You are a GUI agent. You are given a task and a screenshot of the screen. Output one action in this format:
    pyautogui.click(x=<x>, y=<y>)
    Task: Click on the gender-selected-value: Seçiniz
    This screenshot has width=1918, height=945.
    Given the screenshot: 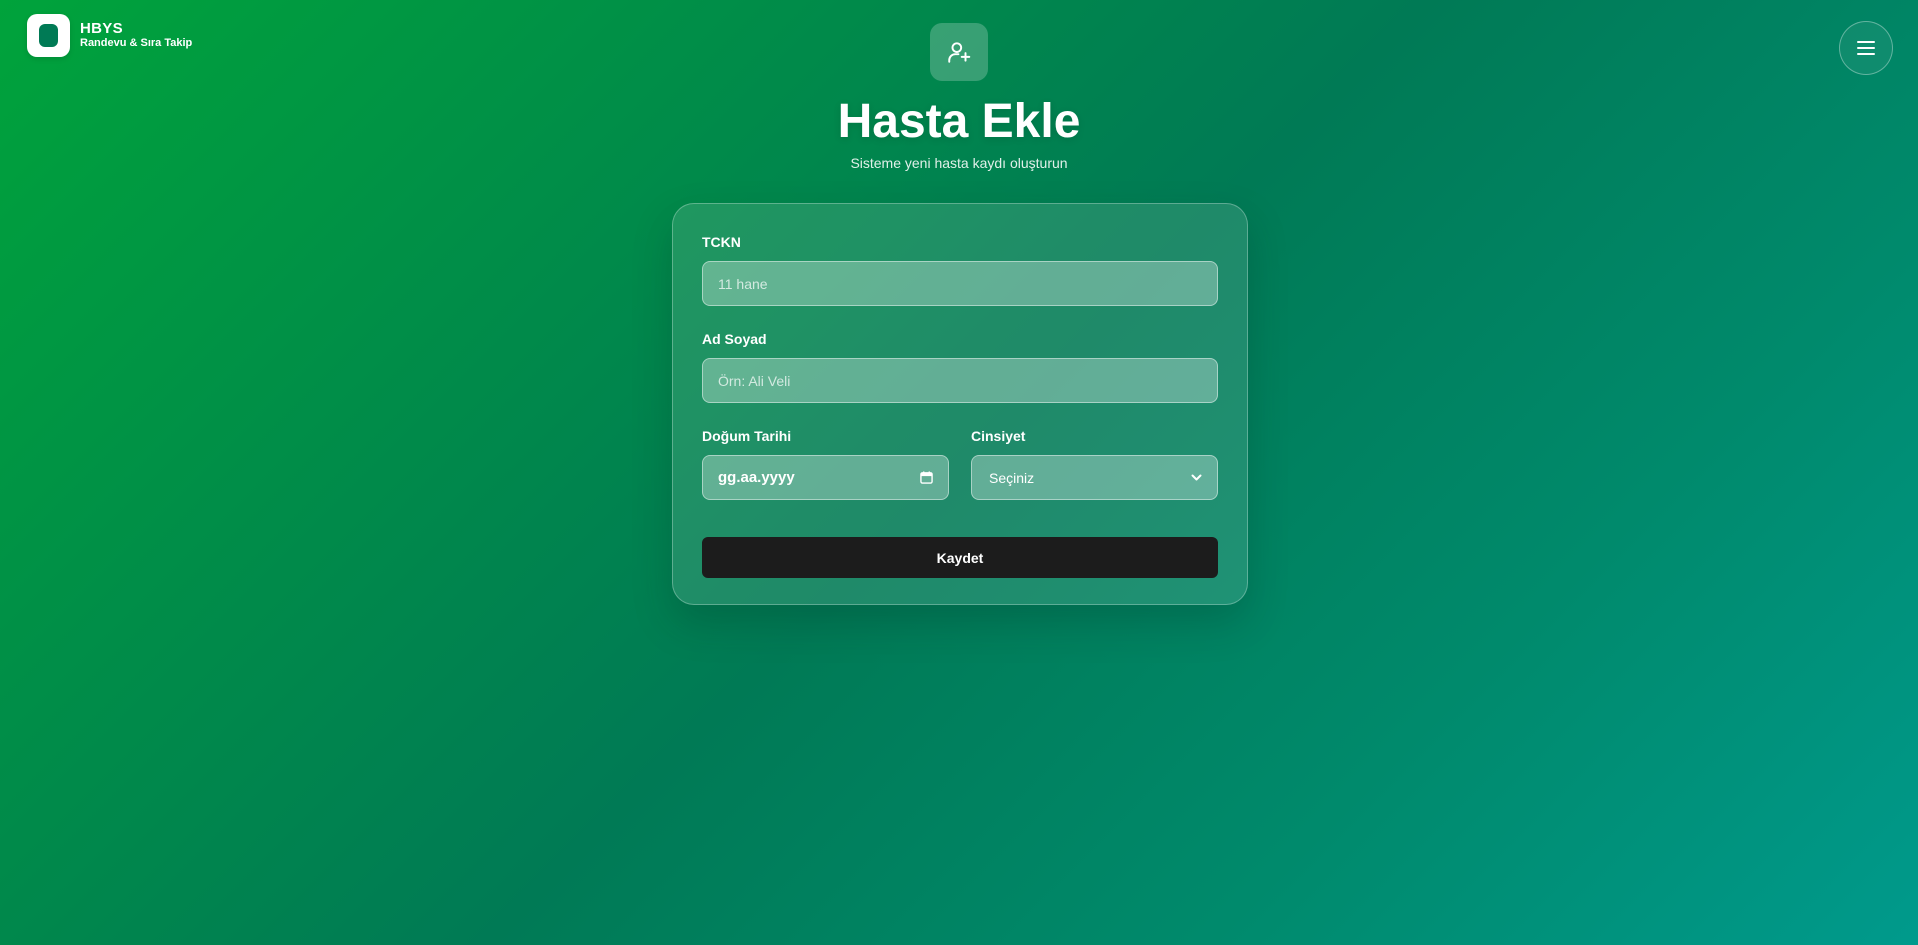 What is the action you would take?
    pyautogui.click(x=1012, y=477)
    